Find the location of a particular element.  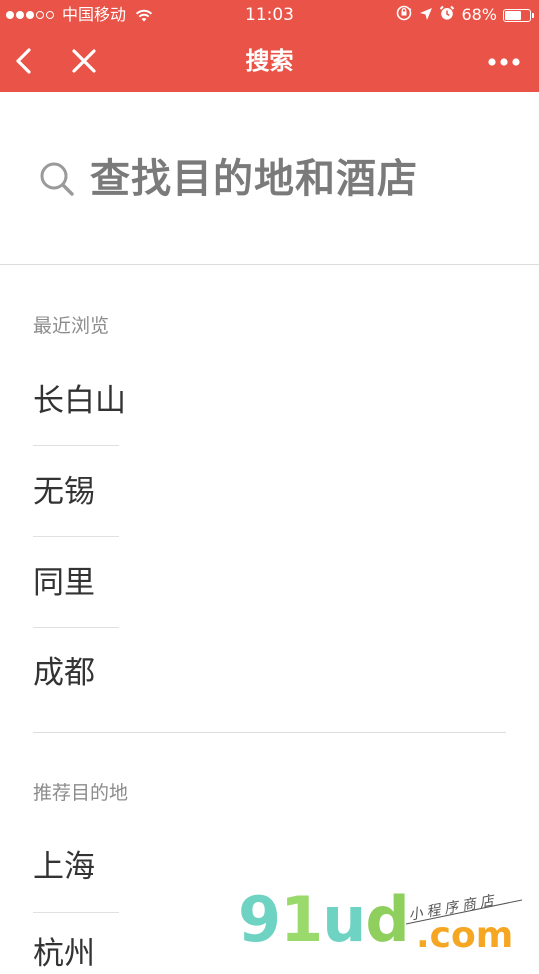

location-arrow-icon is located at coordinates (426, 15).